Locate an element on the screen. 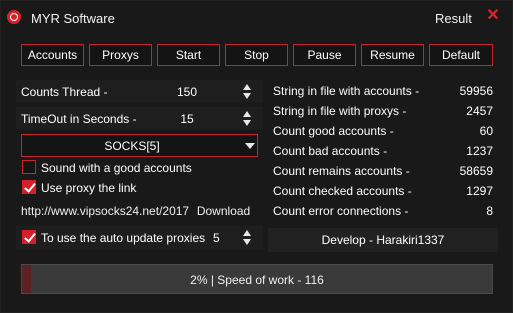 This screenshot has width=513, height=313. stat-row: Count bad accounts - 1237 is located at coordinates (383, 150).